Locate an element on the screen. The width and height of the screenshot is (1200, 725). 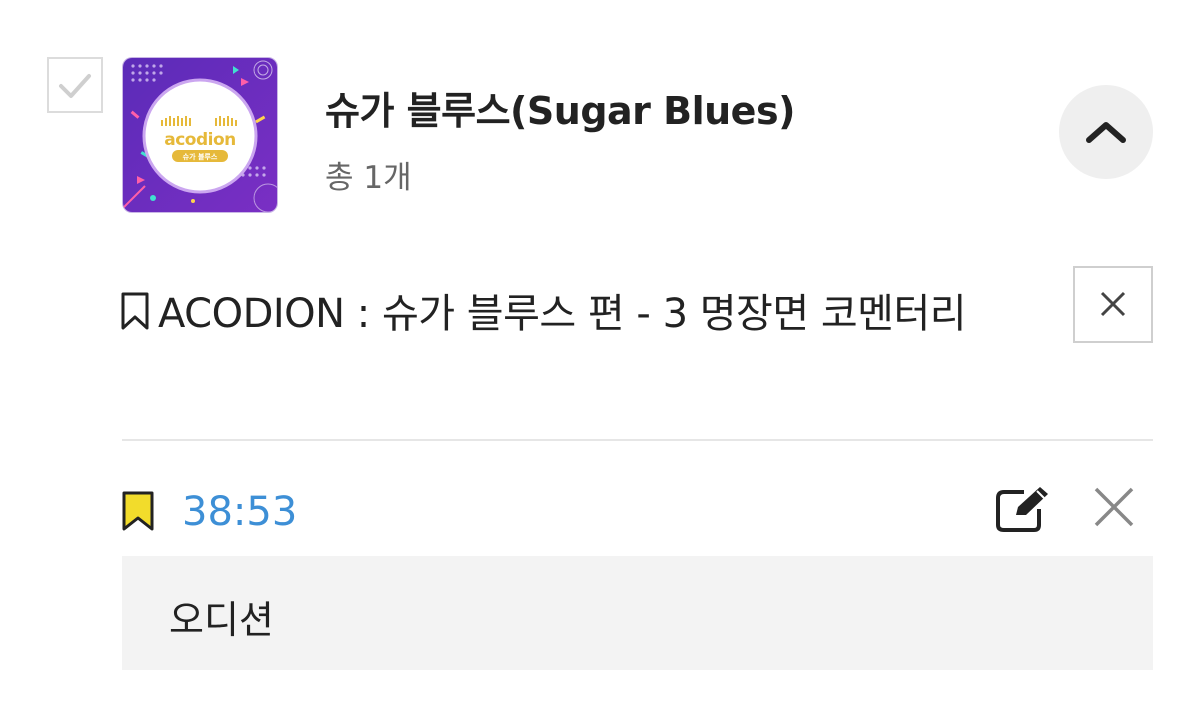
check-icon is located at coordinates (75, 86).